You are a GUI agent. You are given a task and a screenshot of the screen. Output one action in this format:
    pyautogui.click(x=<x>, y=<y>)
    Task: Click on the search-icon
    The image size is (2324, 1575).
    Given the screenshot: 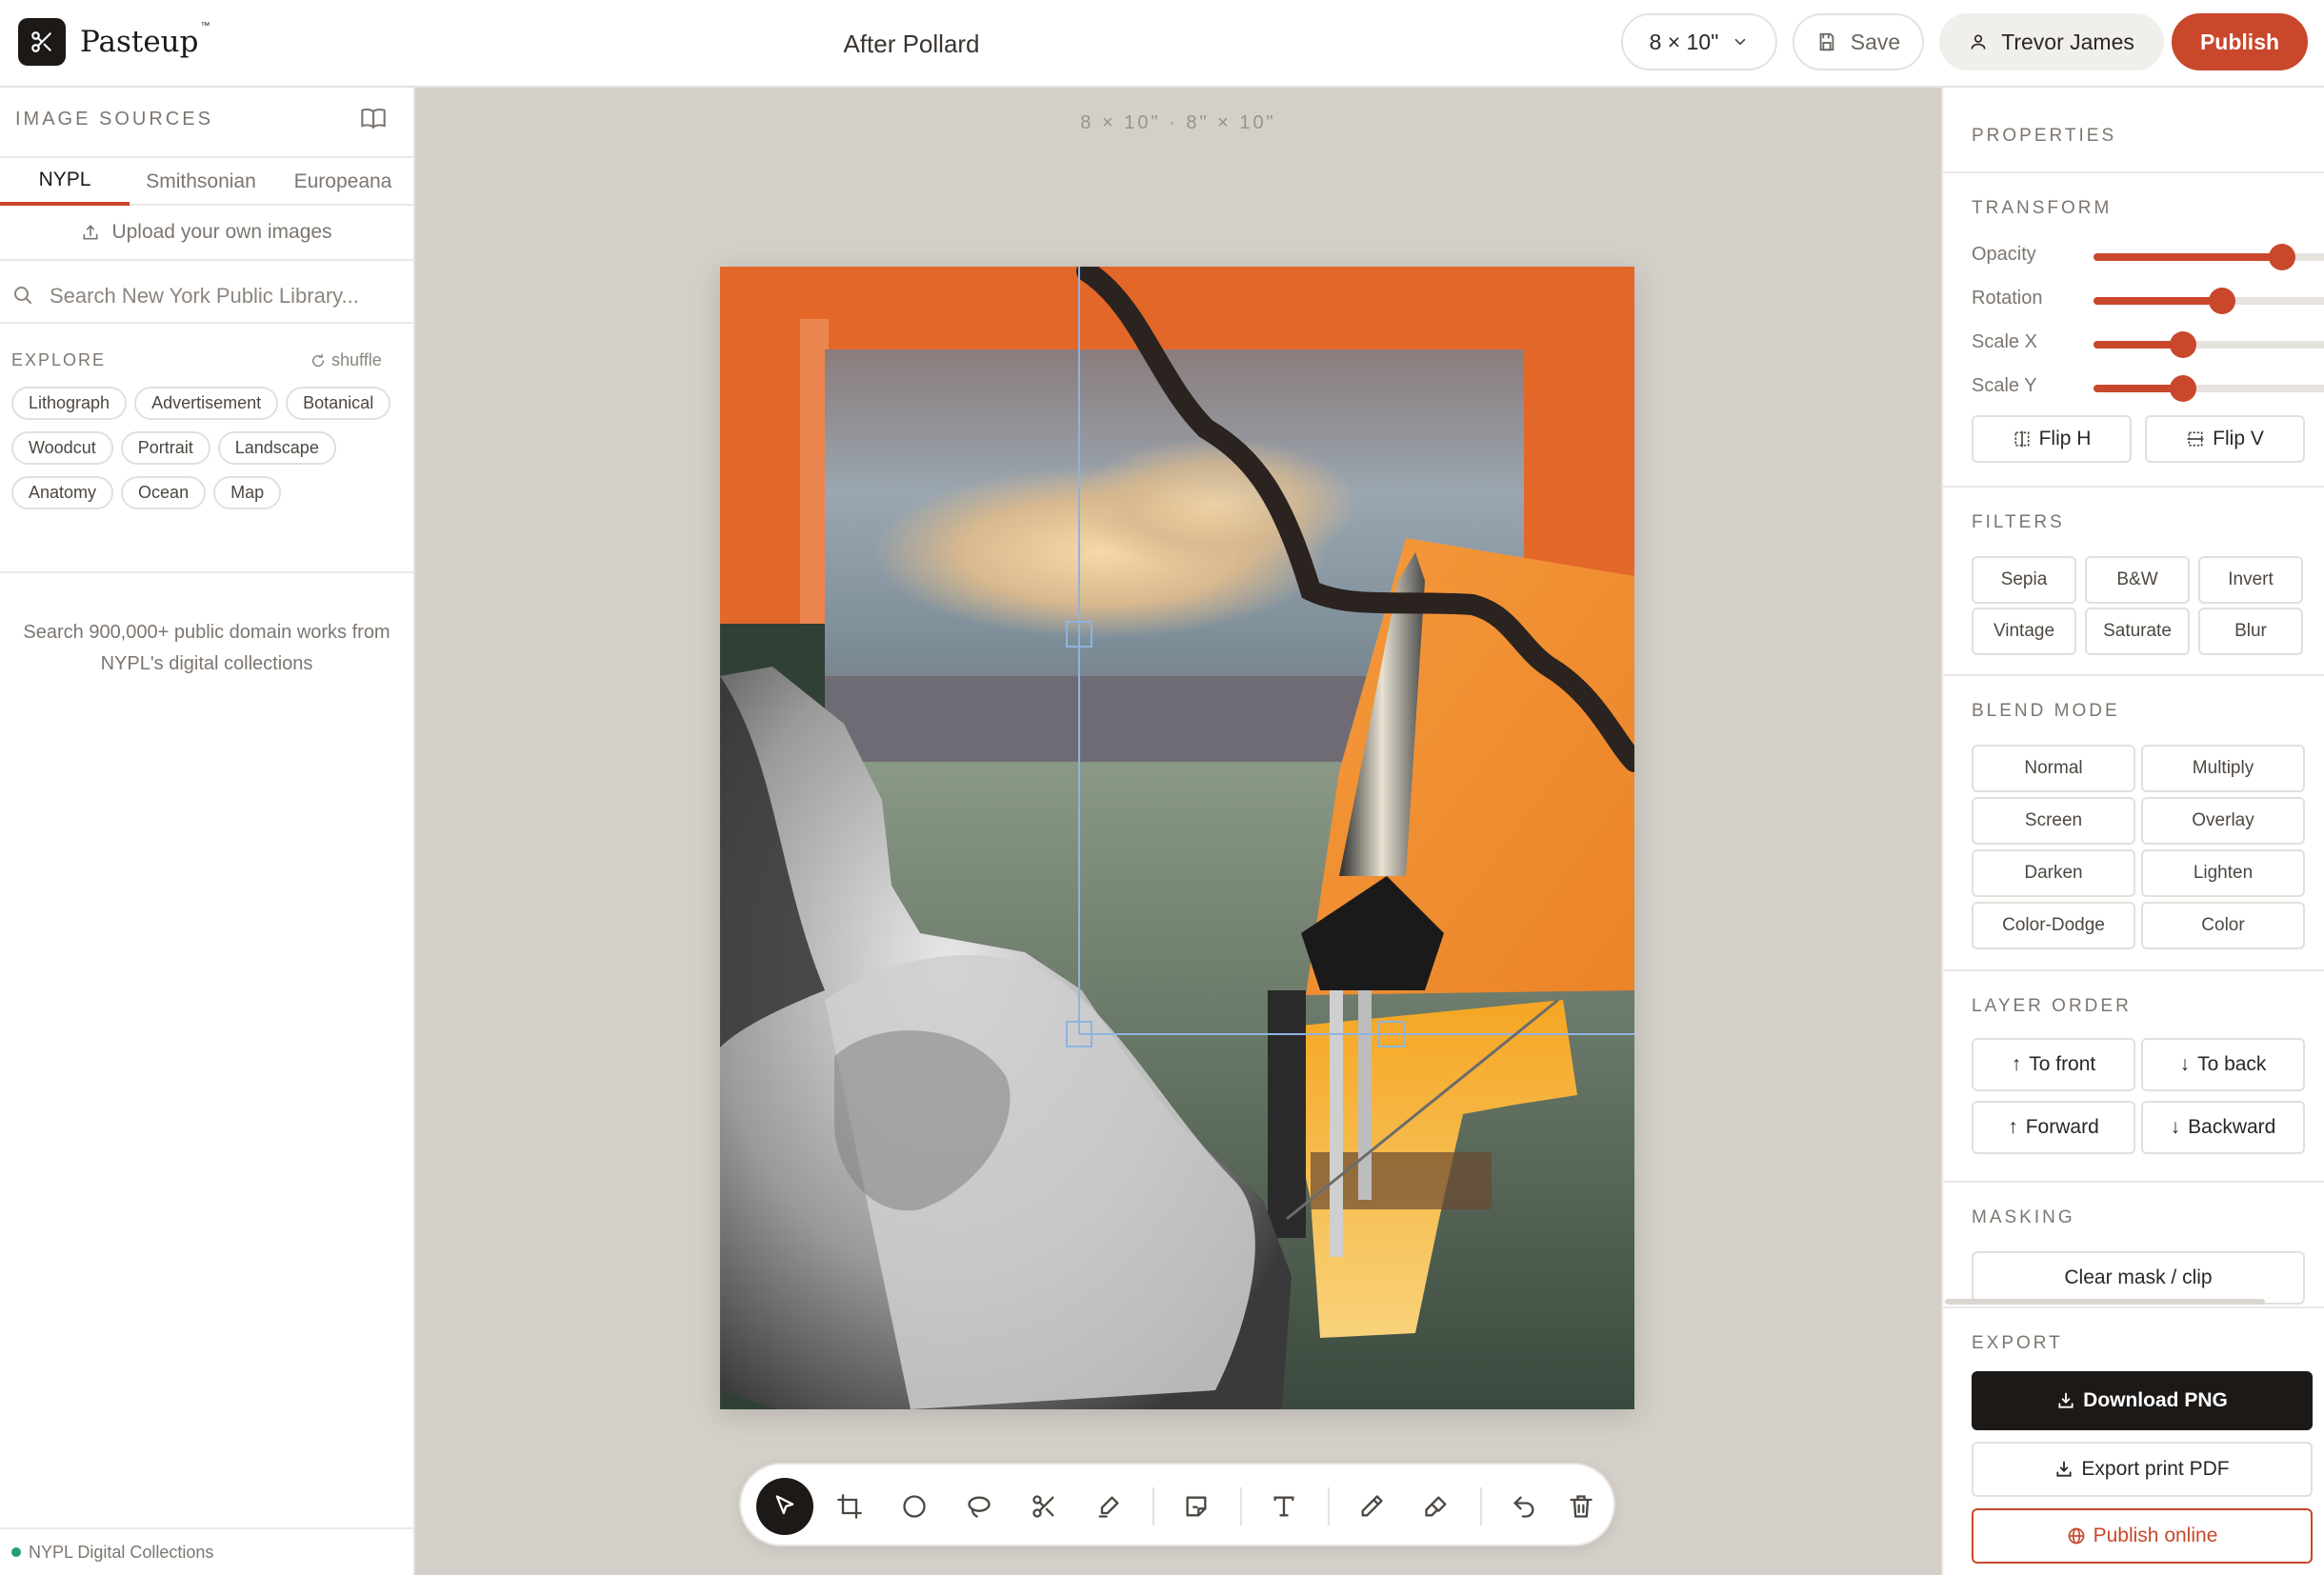 What is the action you would take?
    pyautogui.click(x=22, y=295)
    